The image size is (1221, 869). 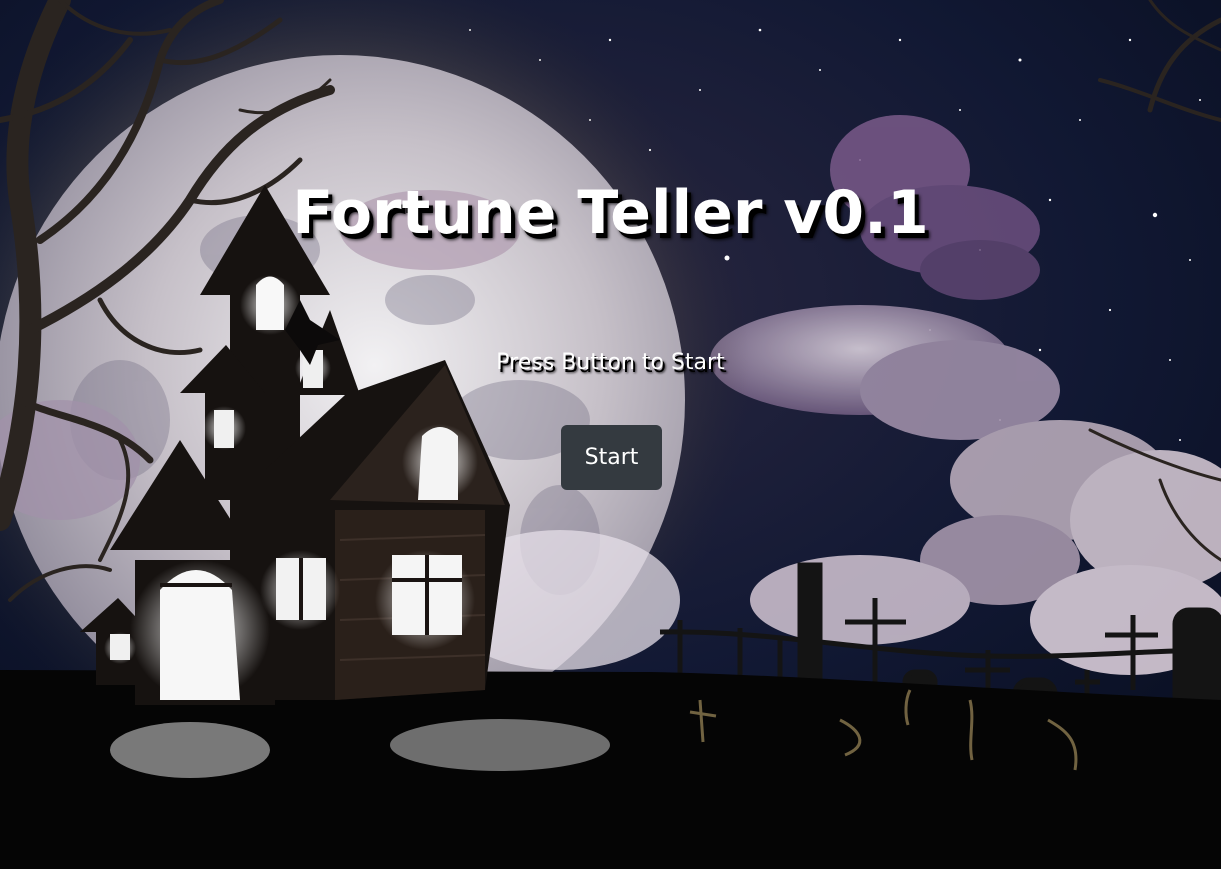 What do you see at coordinates (610, 213) in the screenshot?
I see `page-title: Fortune Teller v0.1` at bounding box center [610, 213].